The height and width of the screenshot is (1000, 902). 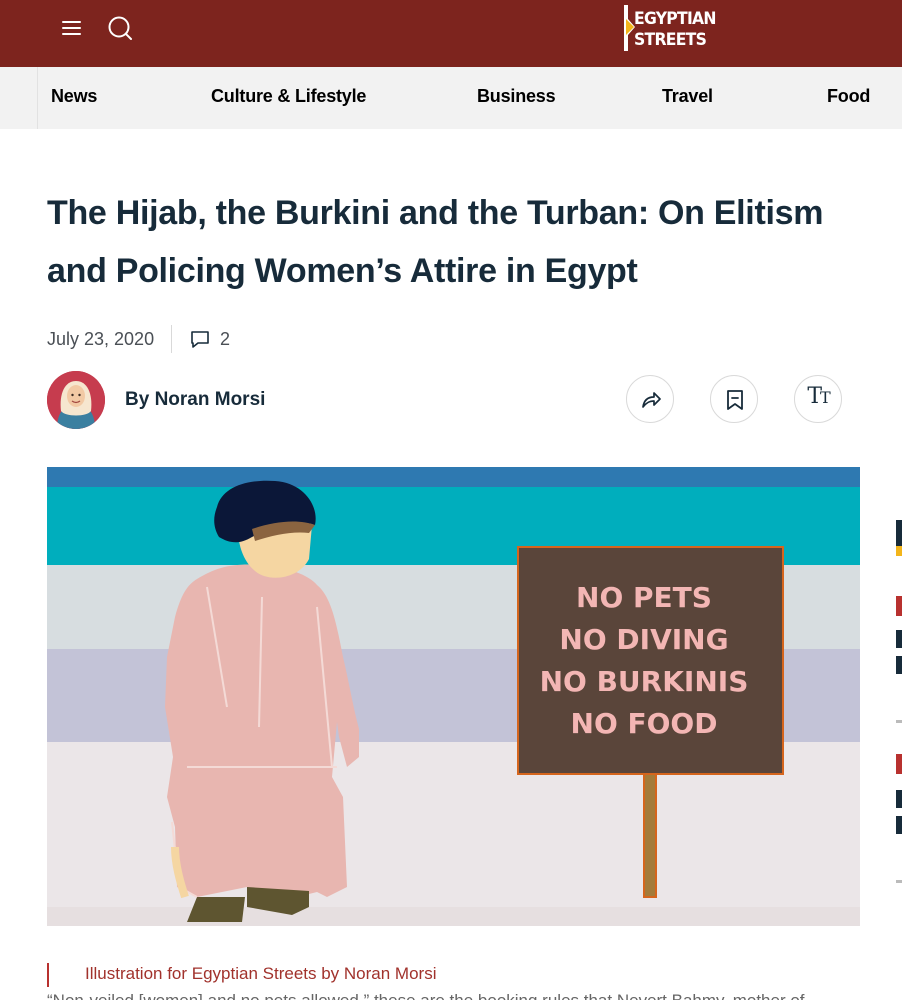 I want to click on logo-line-2: STREETS, so click(x=670, y=40).